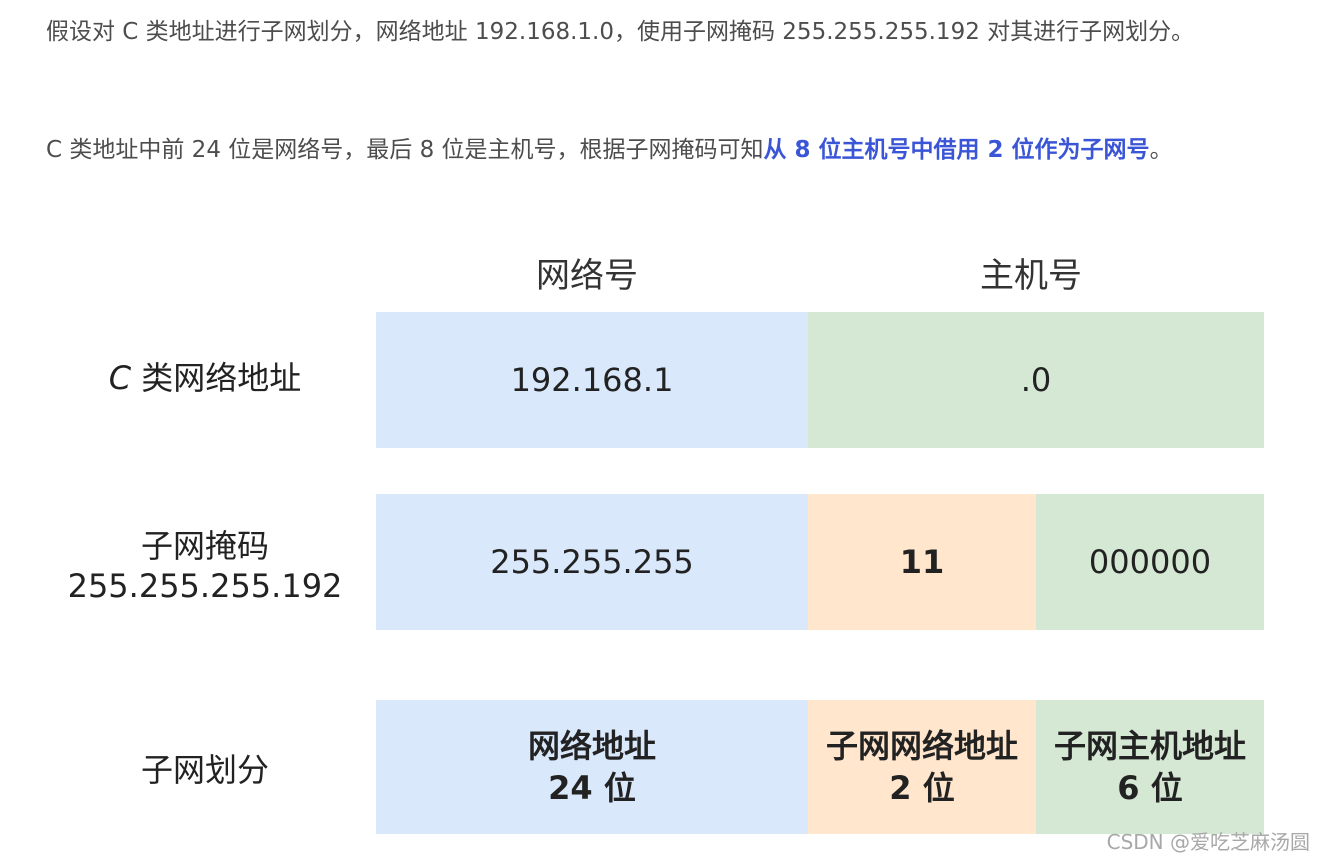 The image size is (1318, 861). I want to click on row-label-class-c: C 类网络地址, so click(205, 378).